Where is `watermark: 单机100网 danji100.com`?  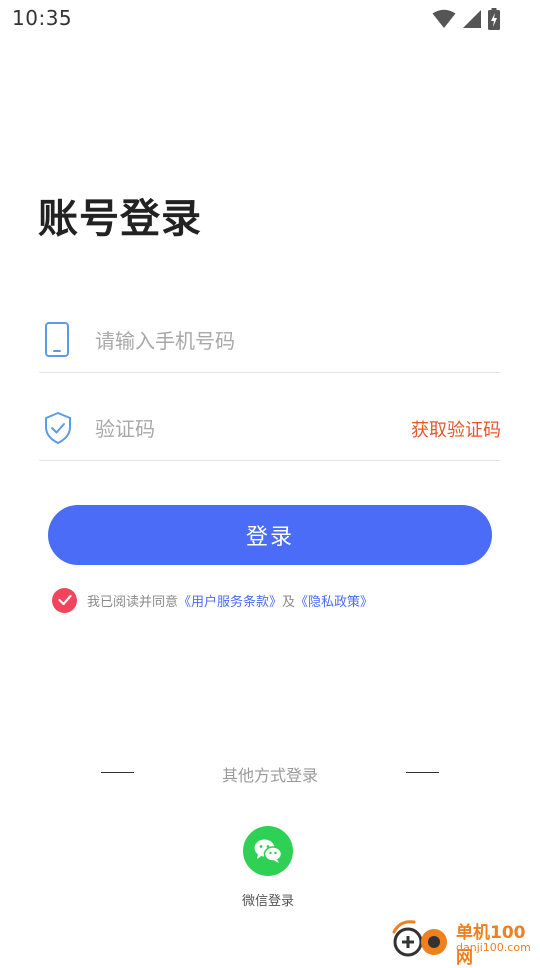
watermark: 单机100网 danji100.com is located at coordinates (464, 942).